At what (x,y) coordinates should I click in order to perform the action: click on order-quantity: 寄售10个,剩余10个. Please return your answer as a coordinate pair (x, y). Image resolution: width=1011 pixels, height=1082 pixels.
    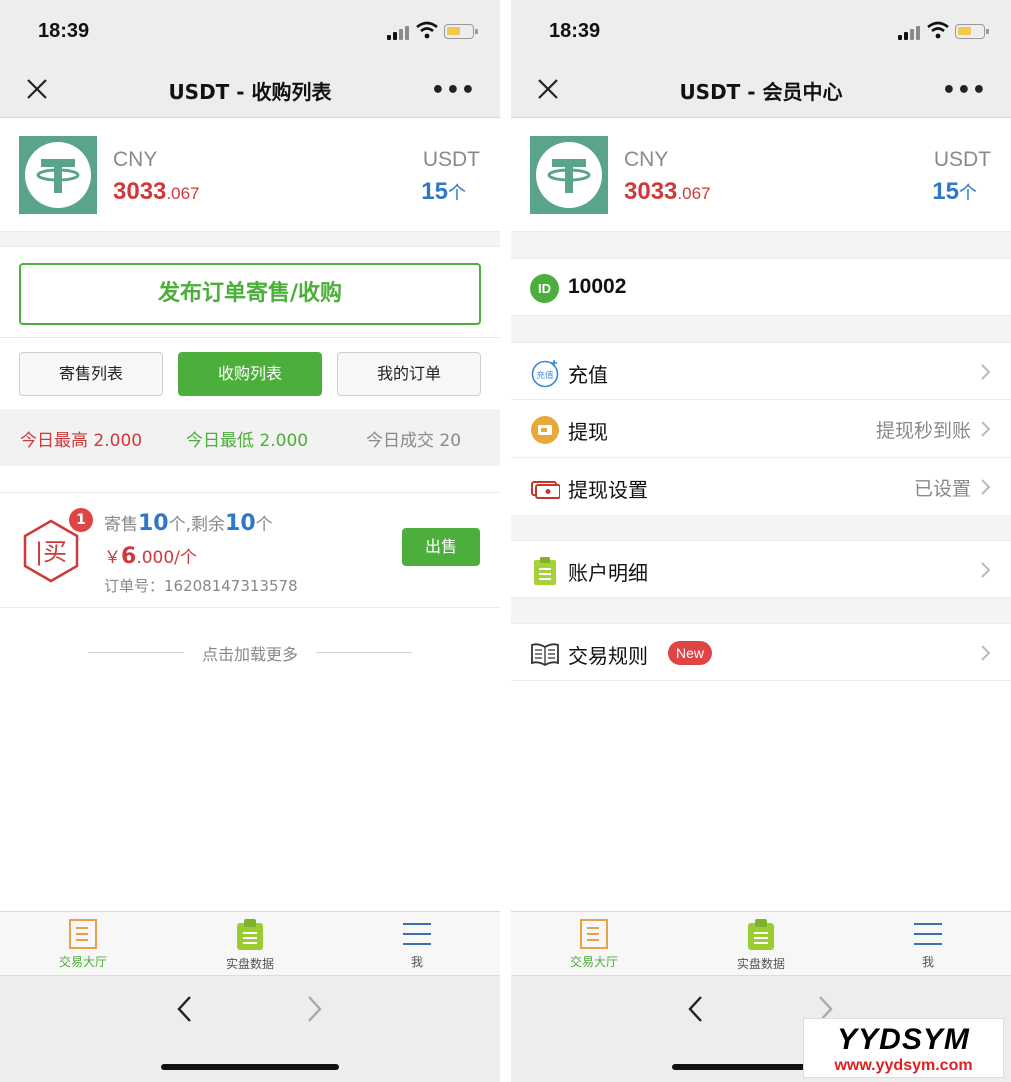
    Looking at the image, I should click on (188, 523).